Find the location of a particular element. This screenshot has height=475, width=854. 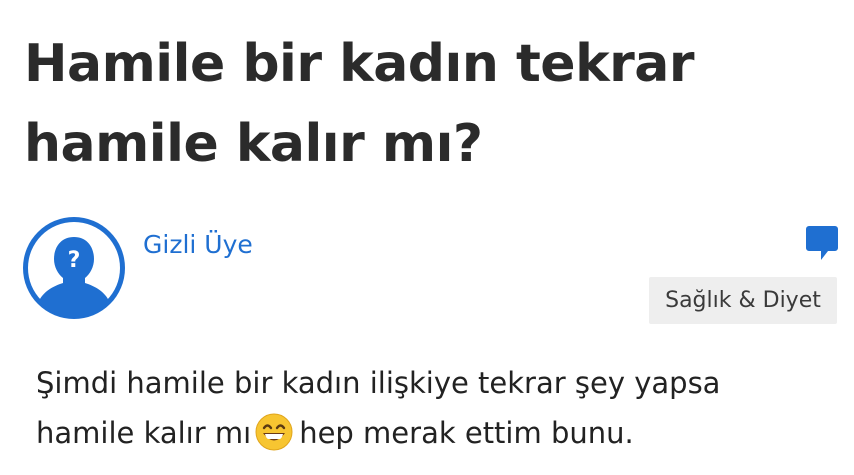

question-body-text-end: hep merak ettim bunu. is located at coordinates (466, 433).